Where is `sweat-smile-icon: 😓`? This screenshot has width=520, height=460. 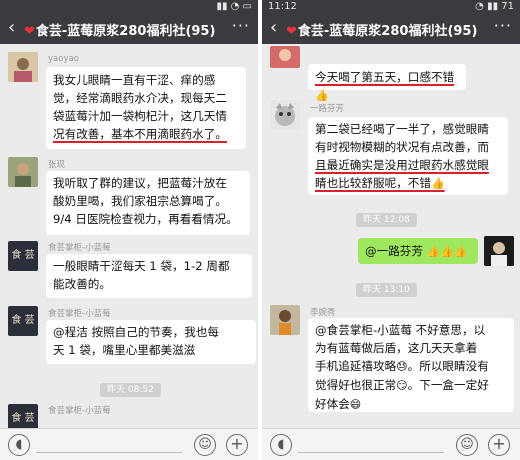
sweat-smile-icon: 😓 is located at coordinates (402, 366).